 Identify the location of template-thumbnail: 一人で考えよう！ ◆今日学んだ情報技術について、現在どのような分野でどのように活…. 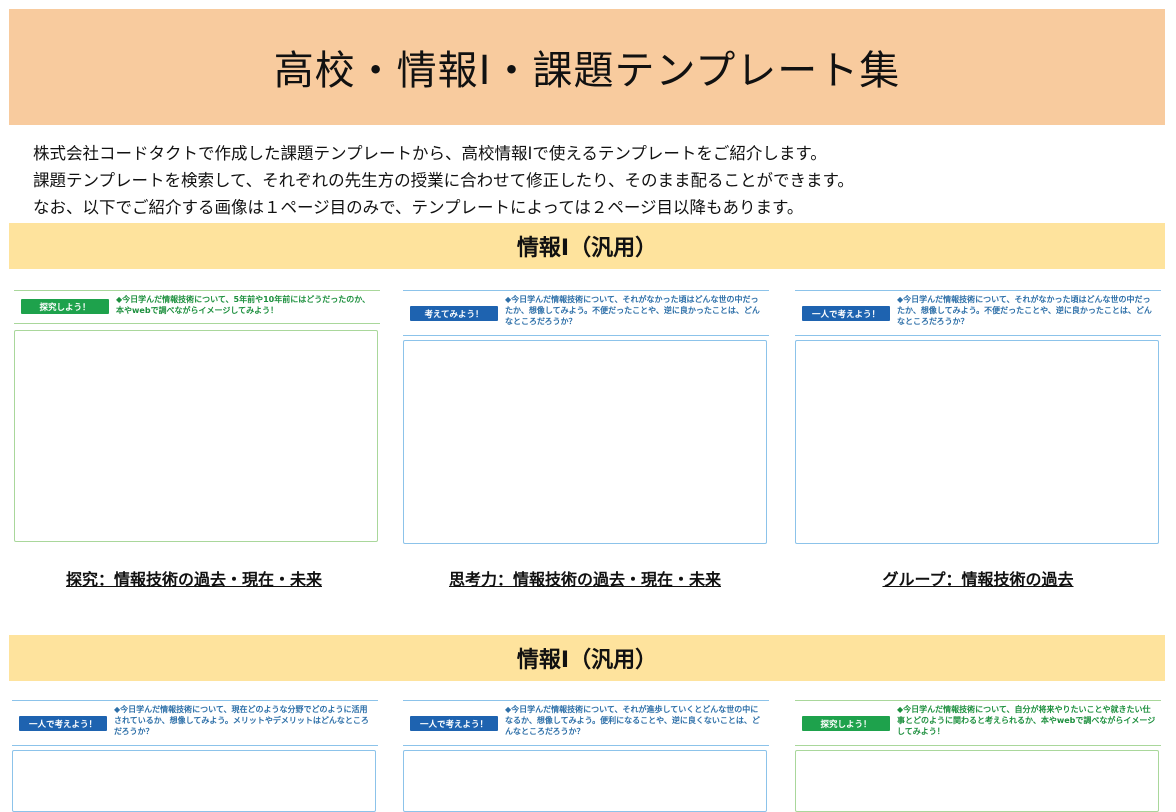
(195, 756).